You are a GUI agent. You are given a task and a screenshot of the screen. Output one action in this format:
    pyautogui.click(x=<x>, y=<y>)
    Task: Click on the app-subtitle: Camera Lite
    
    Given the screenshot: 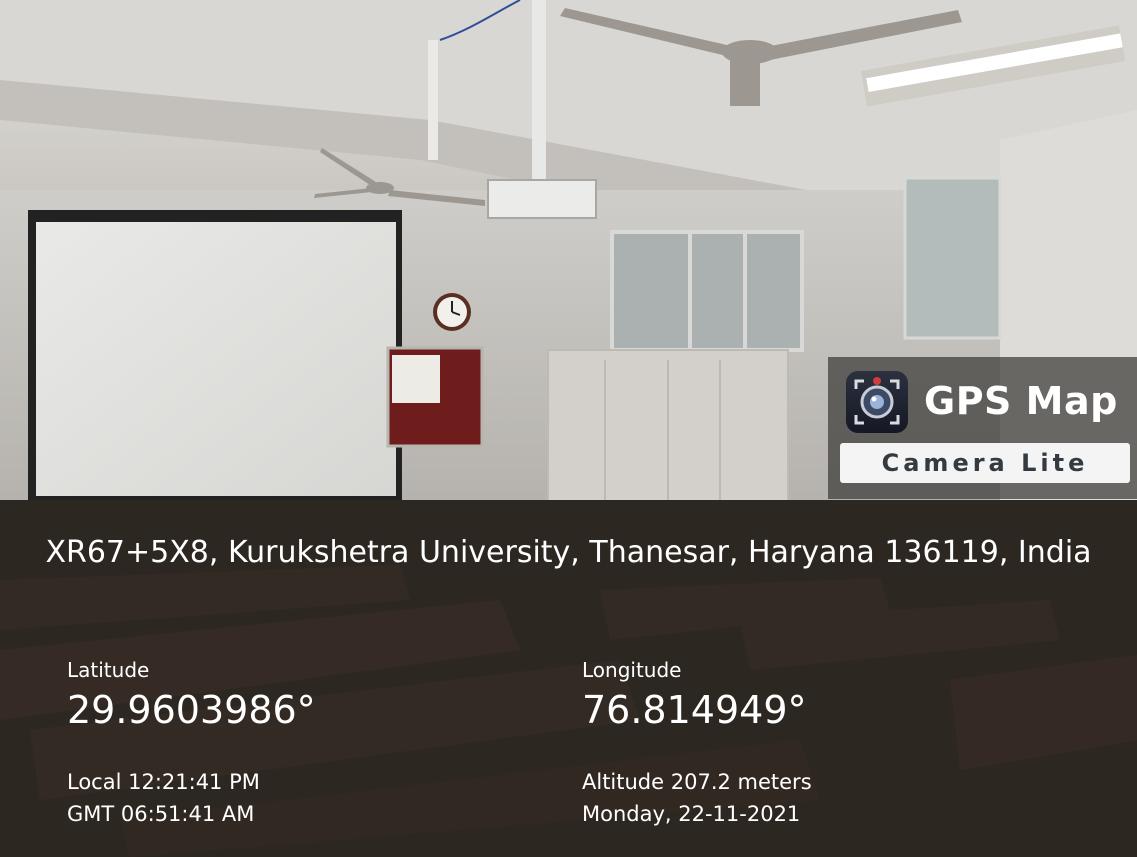 What is the action you would take?
    pyautogui.click(x=985, y=463)
    